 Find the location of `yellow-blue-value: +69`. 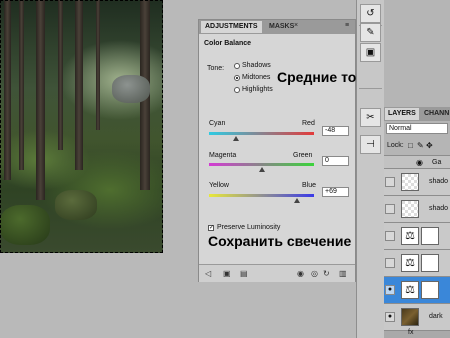

yellow-blue-value: +69 is located at coordinates (335, 192).